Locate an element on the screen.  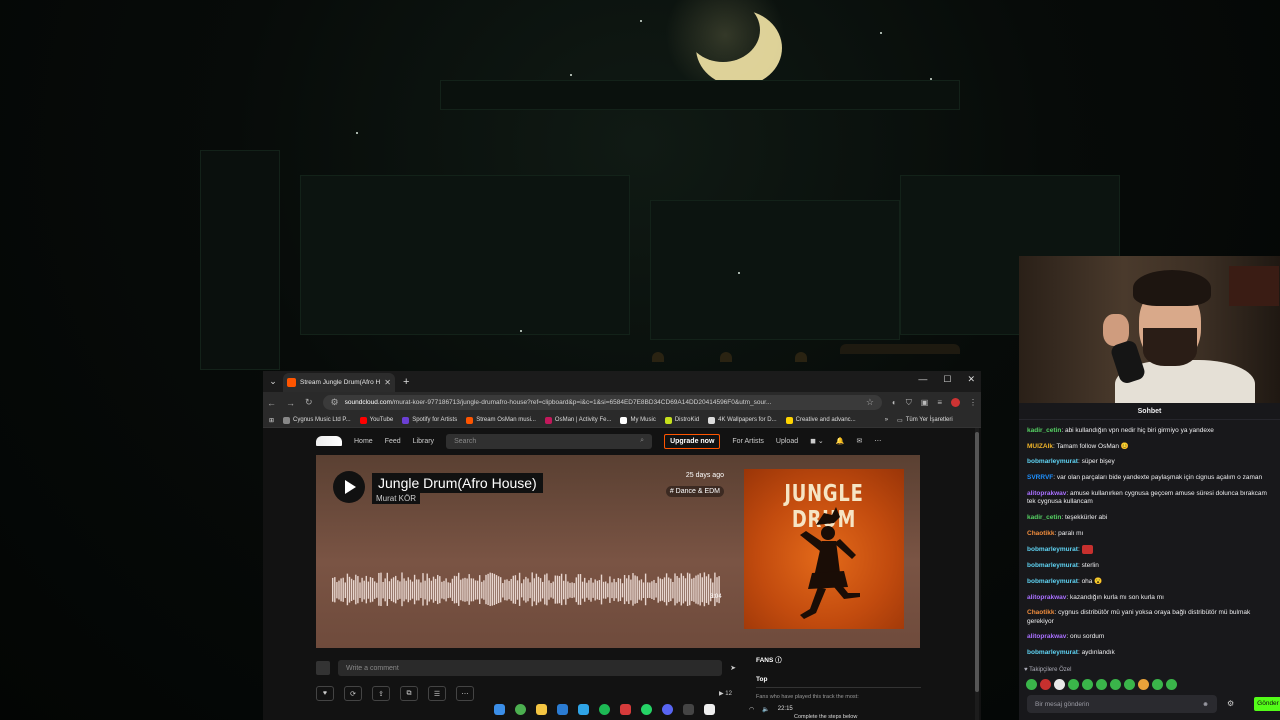
puzzle-icon: ▣ is located at coordinates (925, 402).